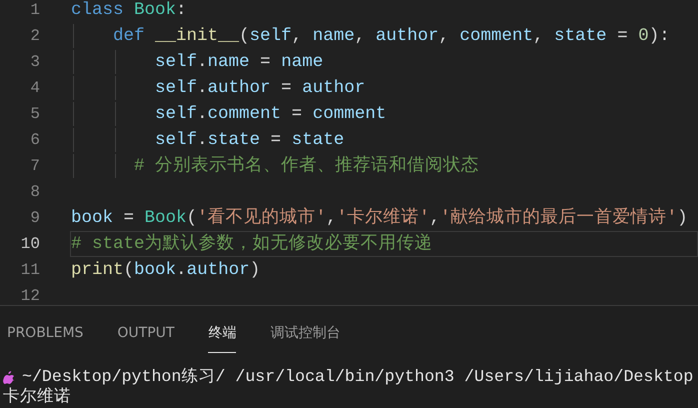 The height and width of the screenshot is (408, 698). I want to click on code-keyword: class, so click(97, 11).